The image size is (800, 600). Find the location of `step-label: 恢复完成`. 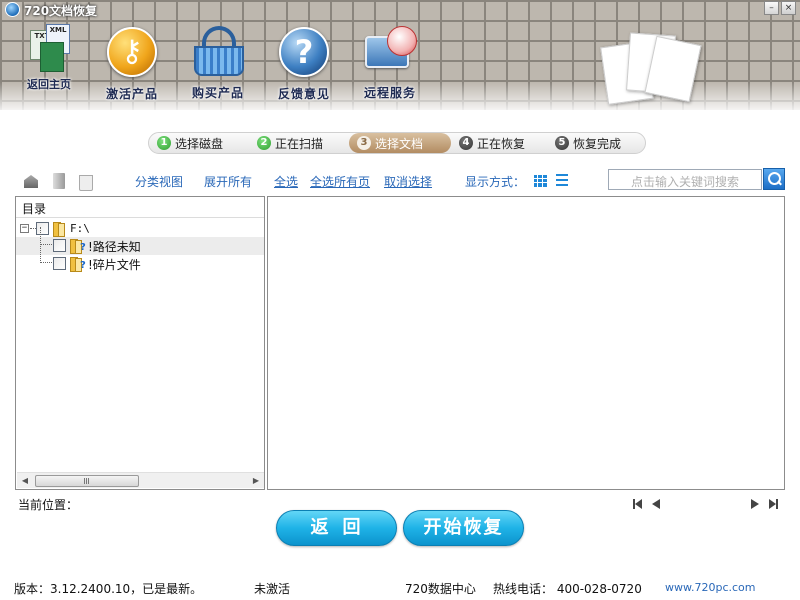

step-label: 恢复完成 is located at coordinates (597, 143).